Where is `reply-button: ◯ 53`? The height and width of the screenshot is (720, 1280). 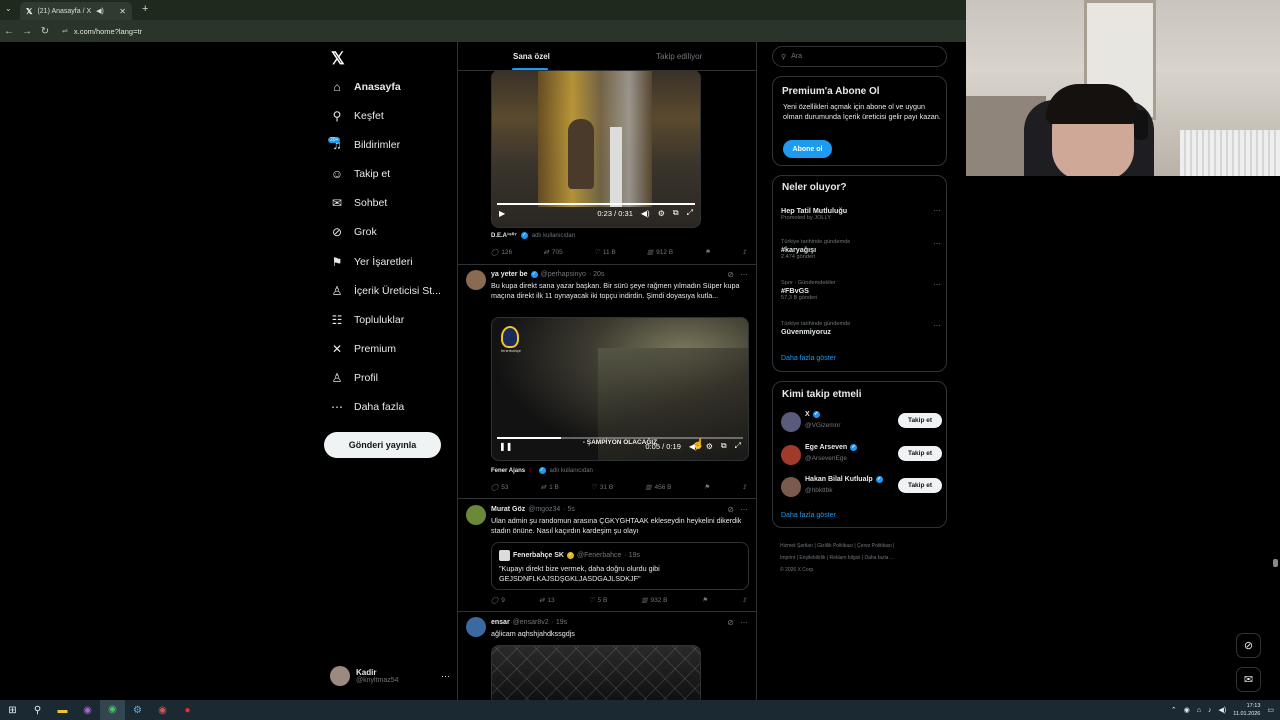 reply-button: ◯ 53 is located at coordinates (500, 487).